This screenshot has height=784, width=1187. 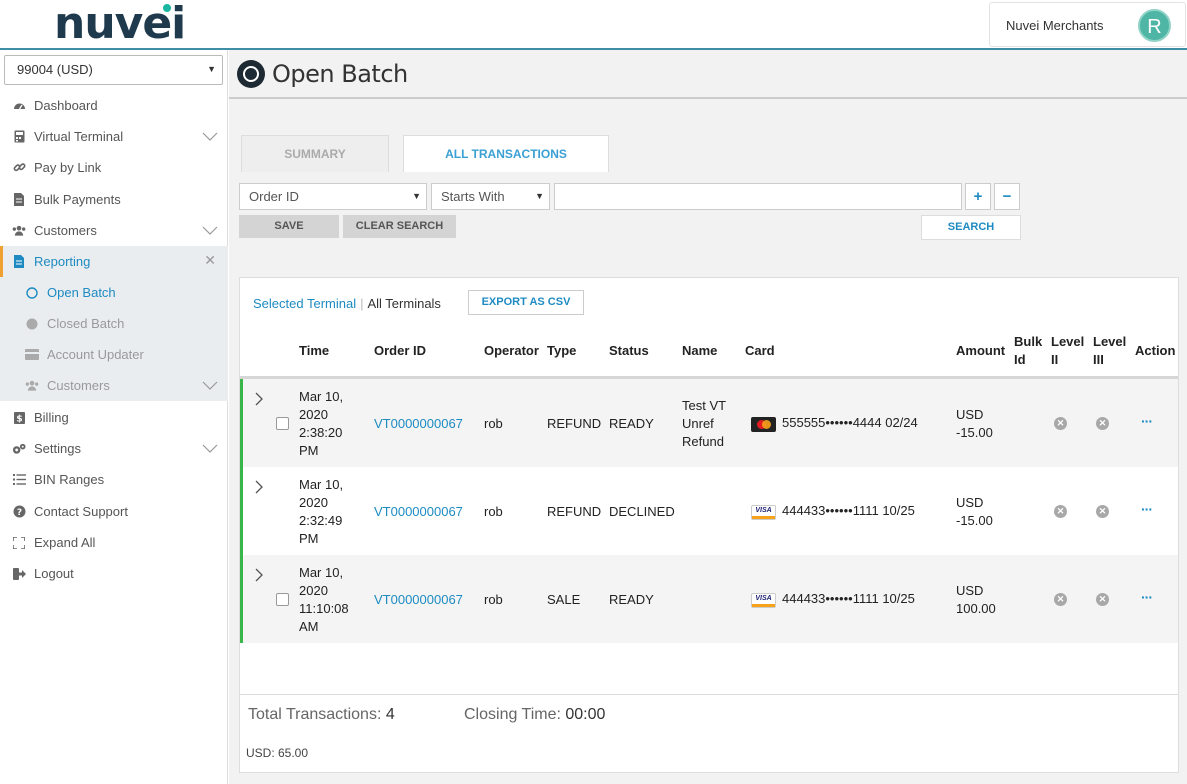 What do you see at coordinates (490, 196) in the screenshot?
I see `search-operator-select: Starts With ▼` at bounding box center [490, 196].